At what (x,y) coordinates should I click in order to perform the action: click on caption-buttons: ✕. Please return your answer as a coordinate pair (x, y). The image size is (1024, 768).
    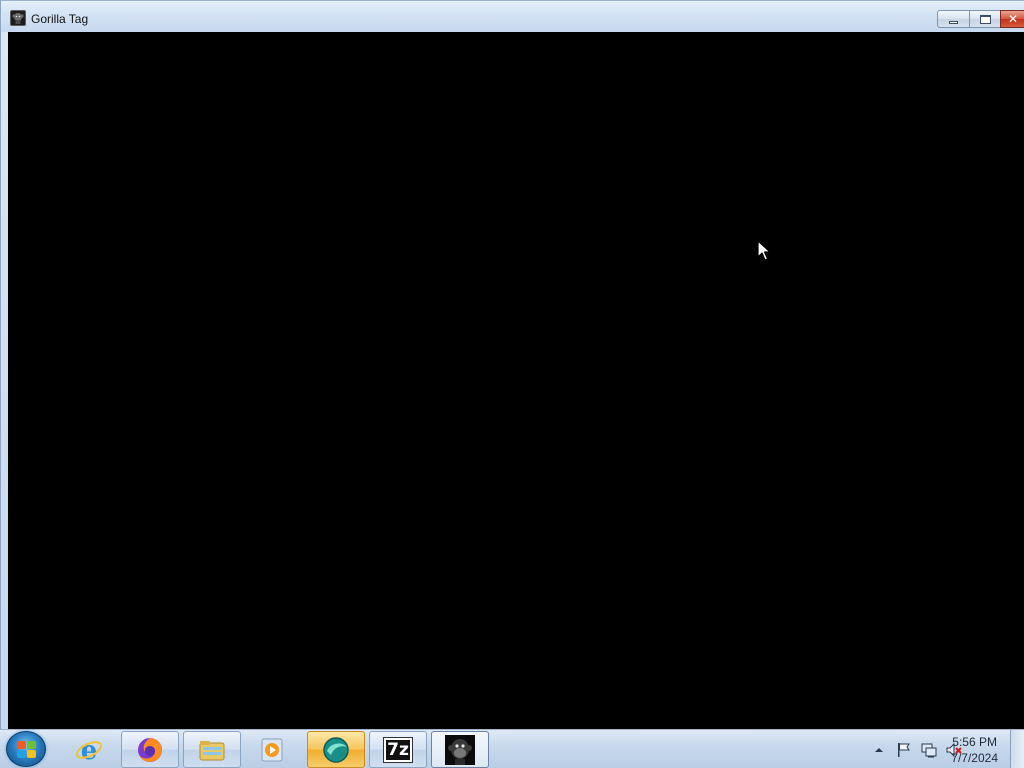
    Looking at the image, I should click on (980, 19).